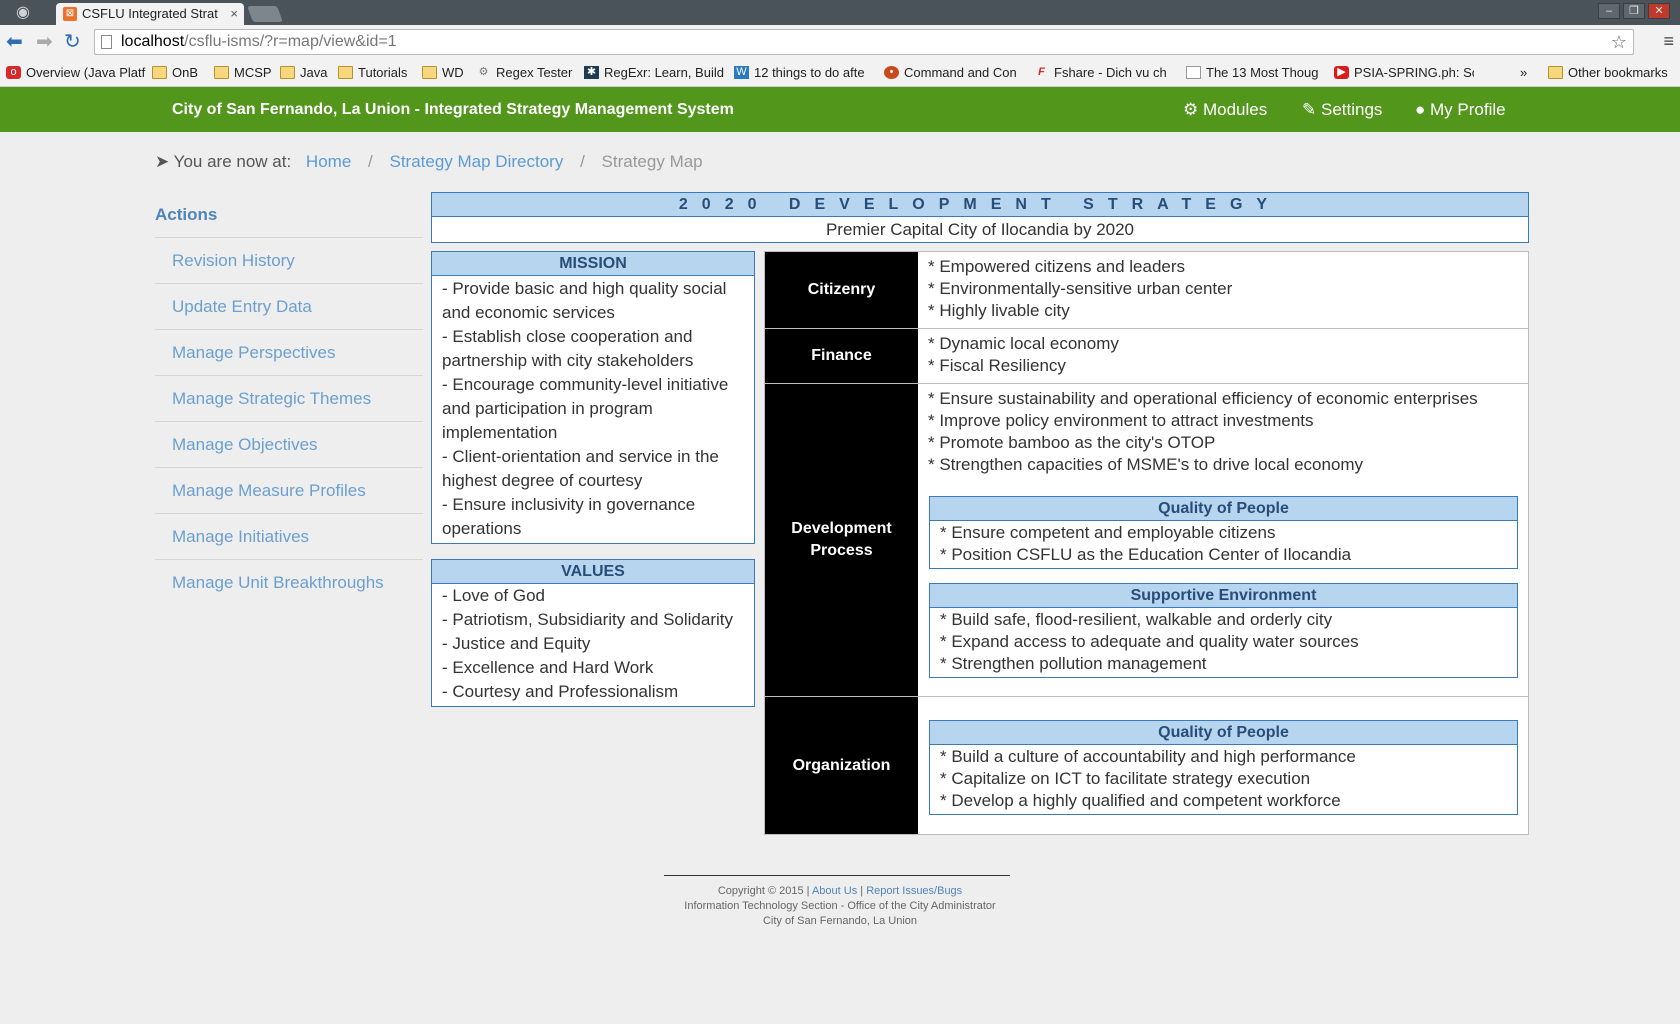  I want to click on objective-item: * Fiscal Resiliency, so click(1223, 366).